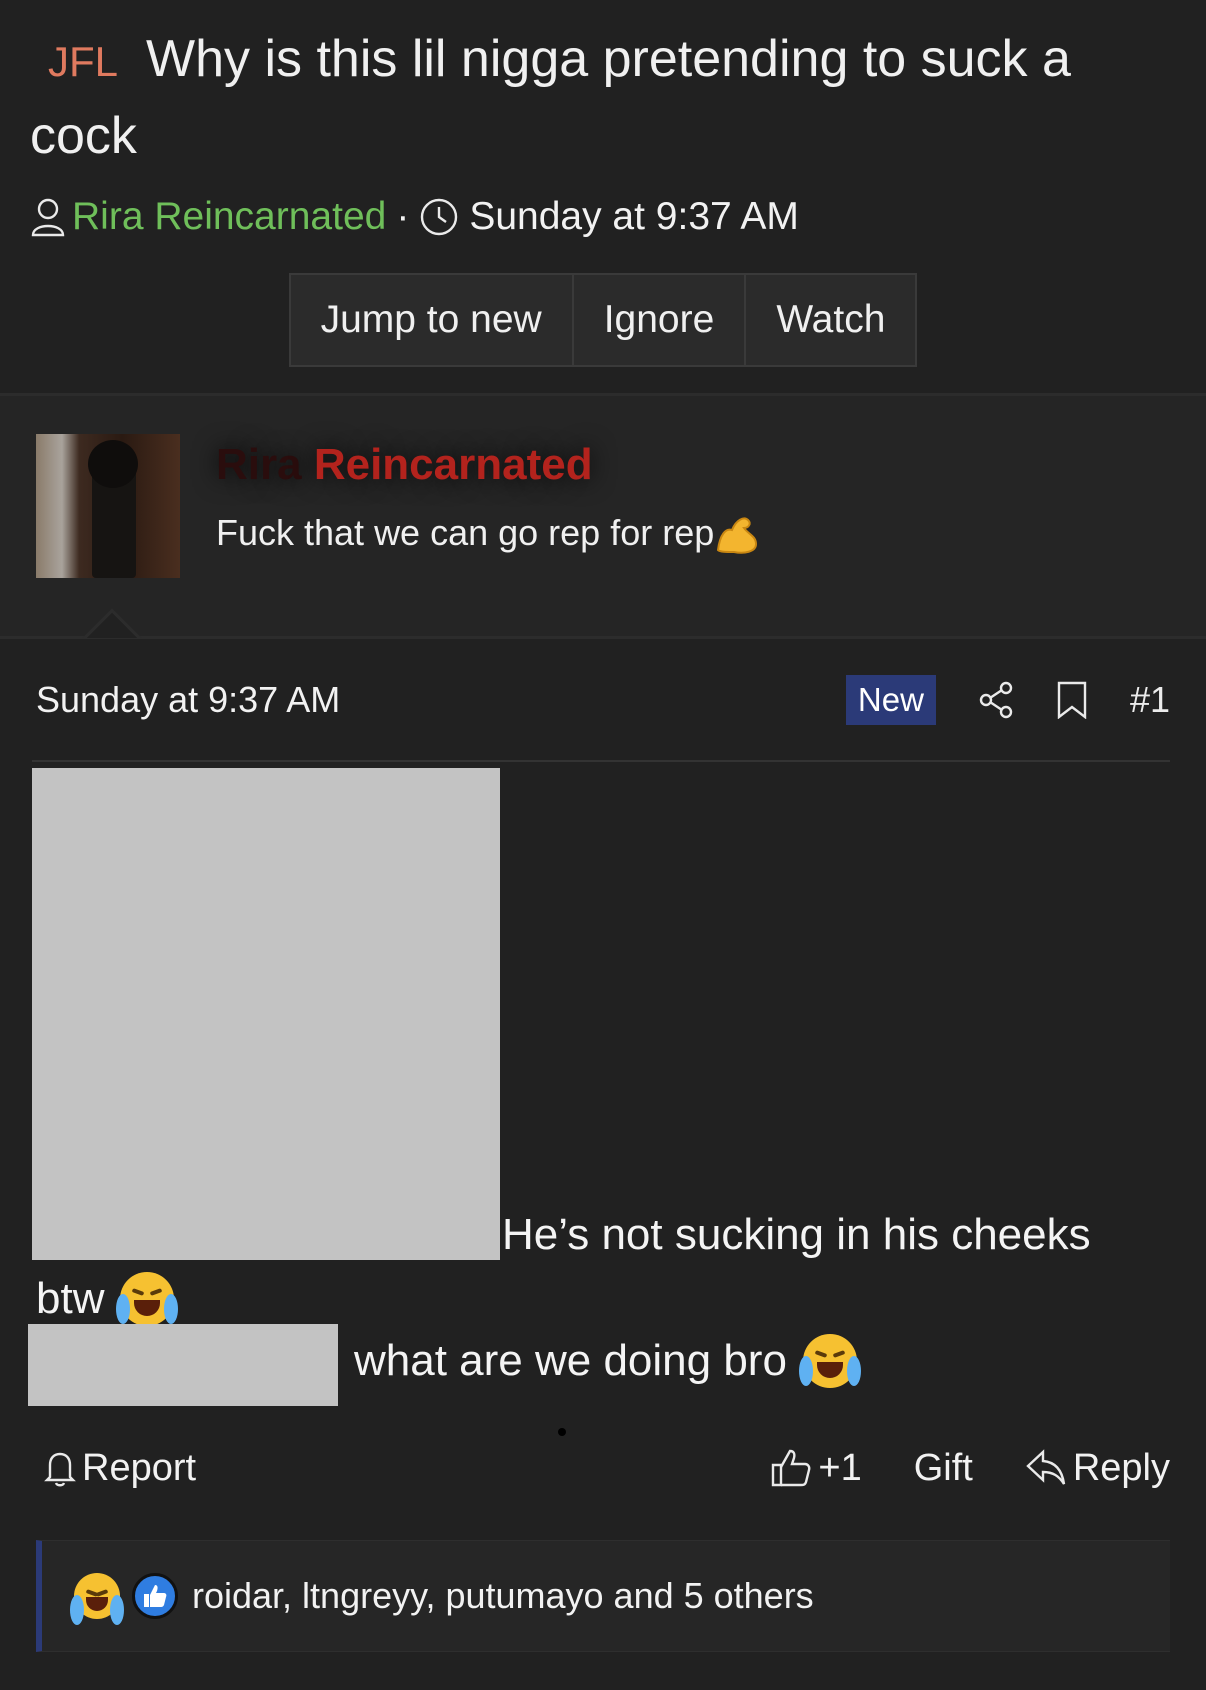 The width and height of the screenshot is (1206, 1690). What do you see at coordinates (113, 464) in the screenshot?
I see `avatar-head` at bounding box center [113, 464].